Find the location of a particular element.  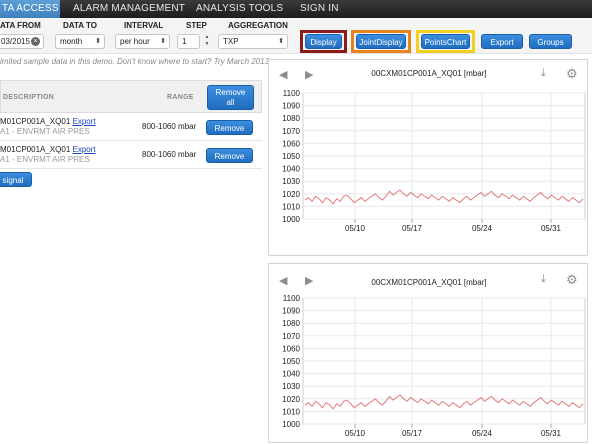

remove-all-label: Remove is located at coordinates (230, 92).